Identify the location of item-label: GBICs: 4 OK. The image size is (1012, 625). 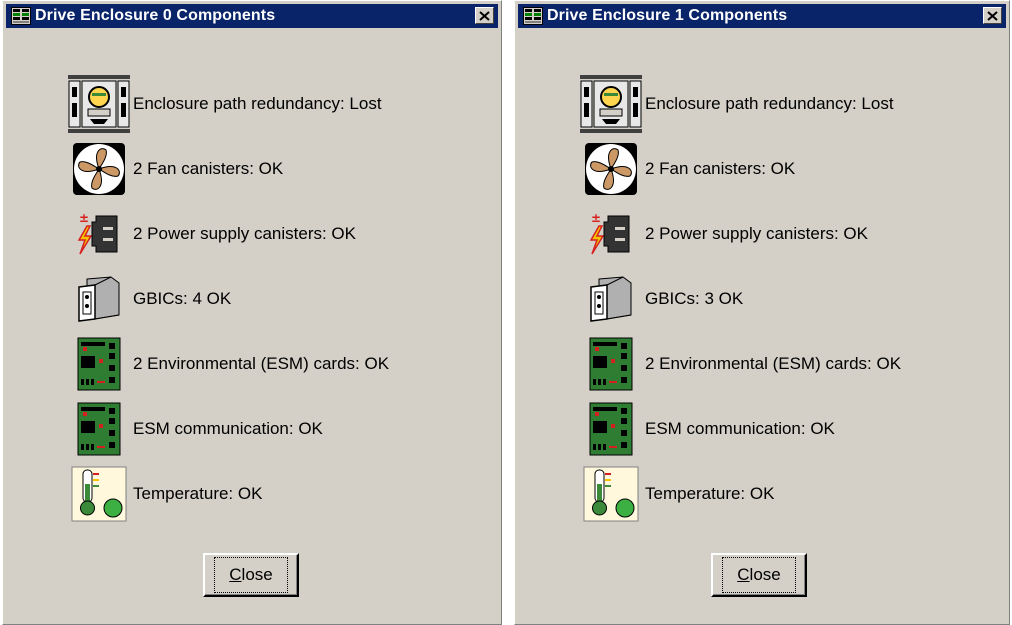
(182, 298).